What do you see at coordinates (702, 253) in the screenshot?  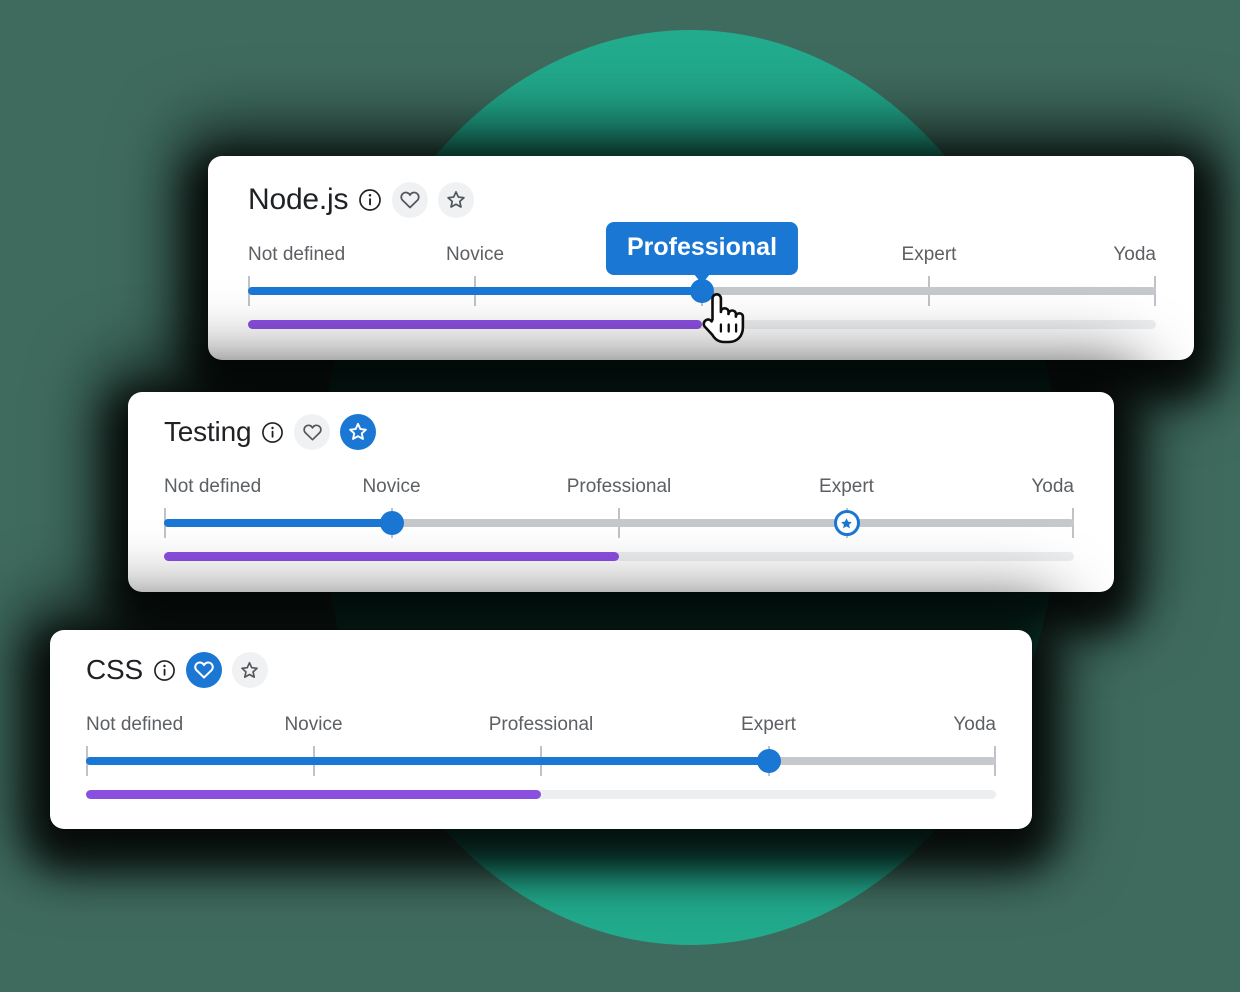 I see `slider-value-tooltip: Professional` at bounding box center [702, 253].